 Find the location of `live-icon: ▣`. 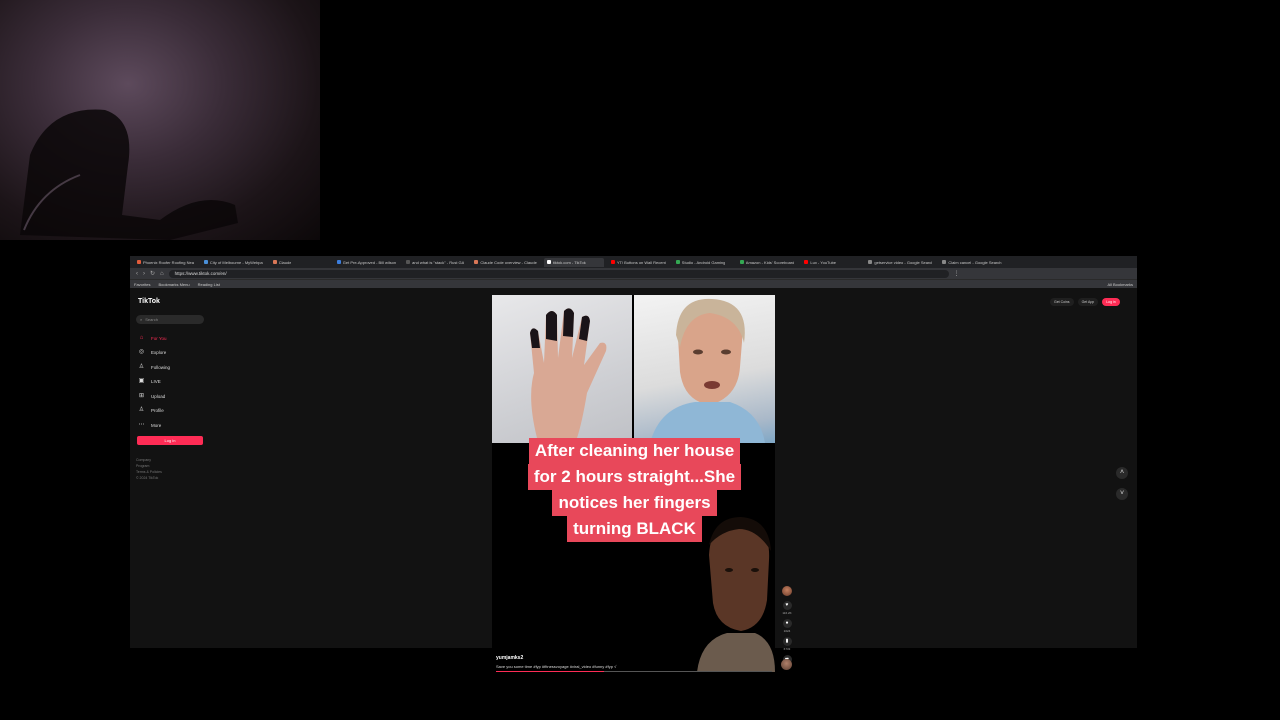

live-icon: ▣ is located at coordinates (141, 381).